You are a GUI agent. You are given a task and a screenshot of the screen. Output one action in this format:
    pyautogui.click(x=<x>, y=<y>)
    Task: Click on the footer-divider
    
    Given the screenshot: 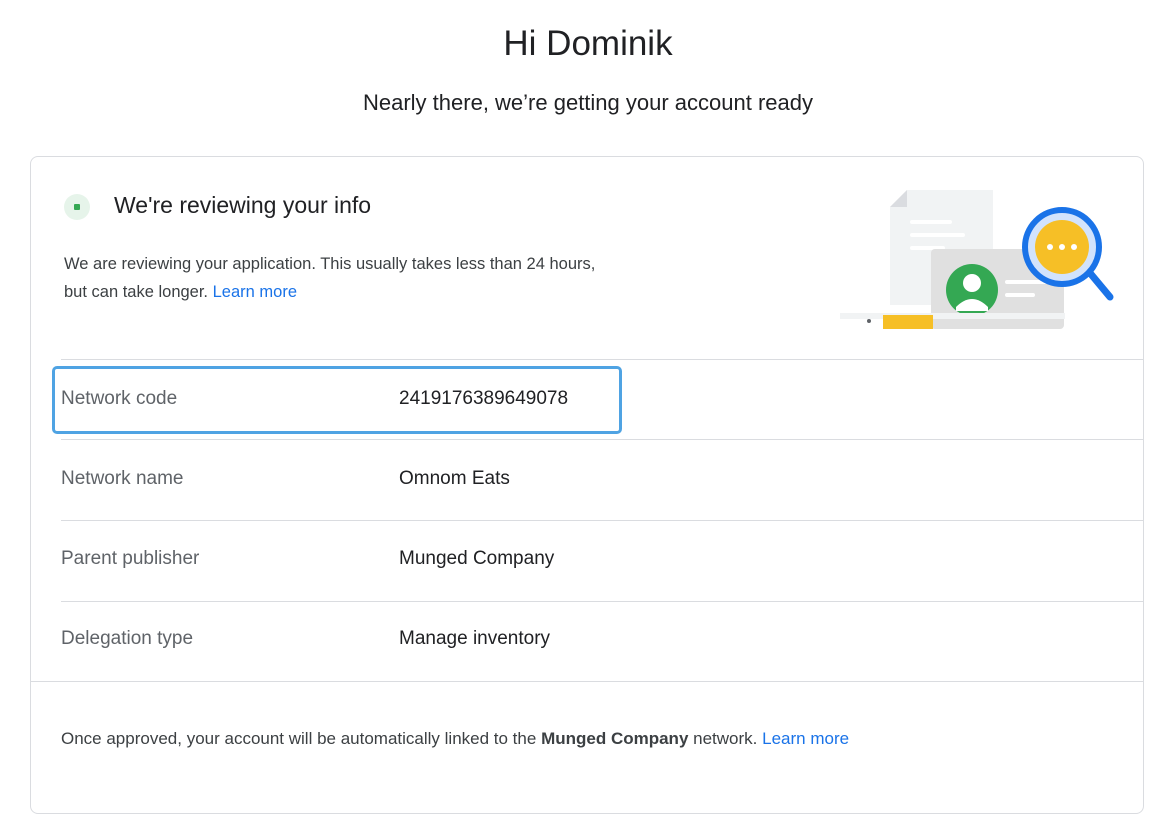 What is the action you would take?
    pyautogui.click(x=587, y=681)
    